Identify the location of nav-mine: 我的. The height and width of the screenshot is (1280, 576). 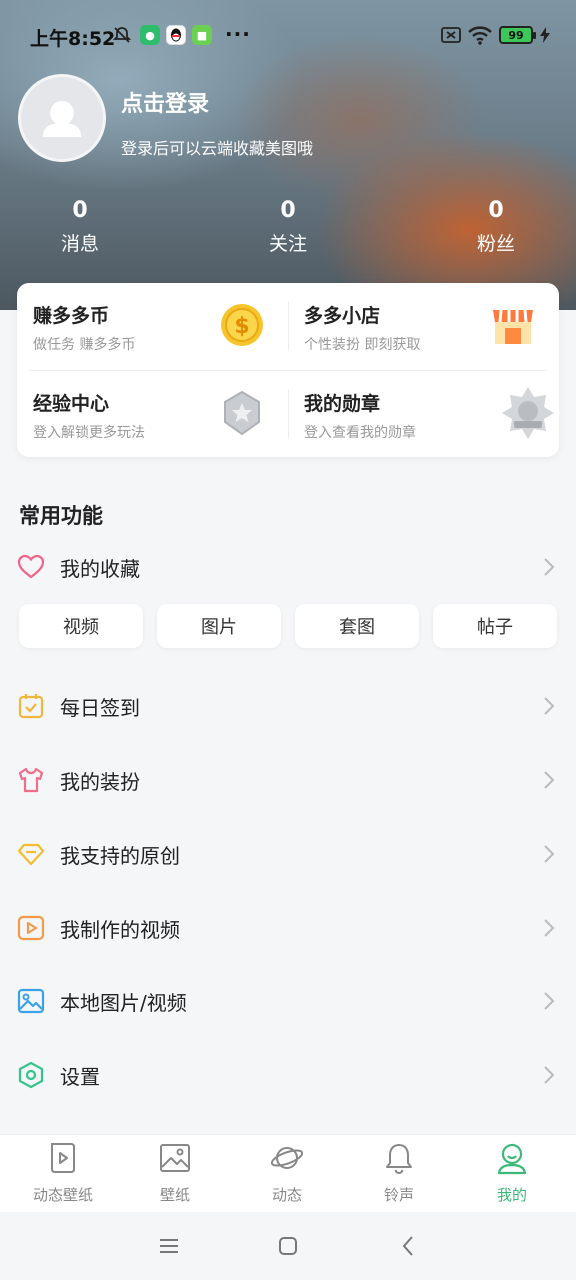
(512, 1174).